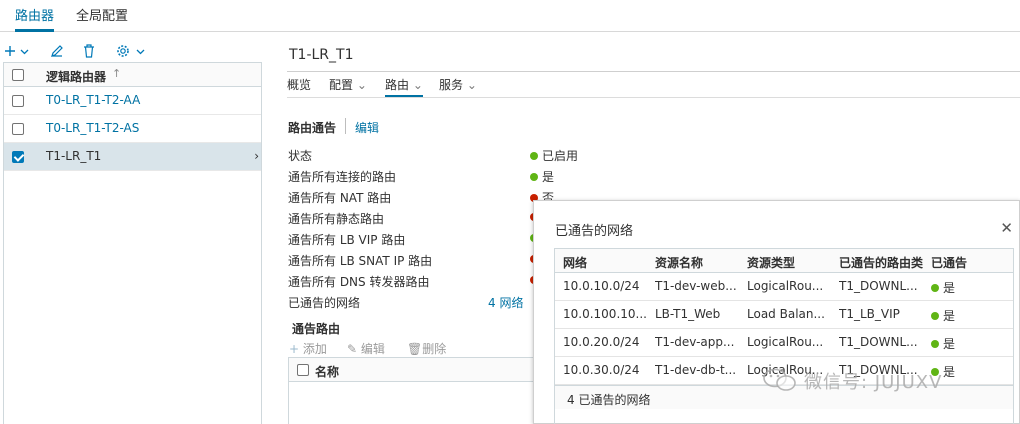  I want to click on grid-header: 名称, so click(413, 370).